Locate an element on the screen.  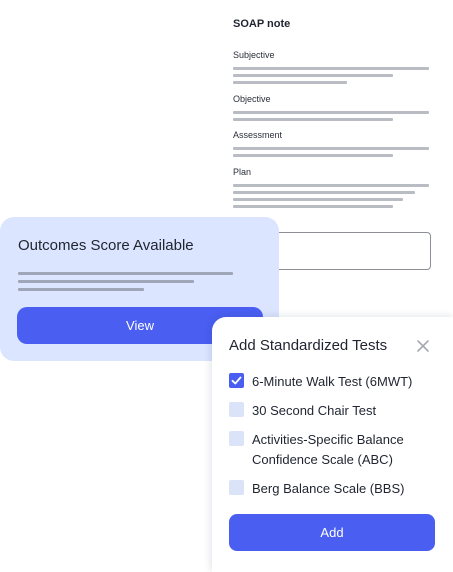
close-icon is located at coordinates (423, 346).